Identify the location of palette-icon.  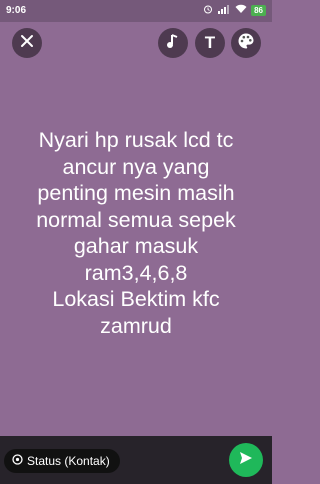
(246, 43).